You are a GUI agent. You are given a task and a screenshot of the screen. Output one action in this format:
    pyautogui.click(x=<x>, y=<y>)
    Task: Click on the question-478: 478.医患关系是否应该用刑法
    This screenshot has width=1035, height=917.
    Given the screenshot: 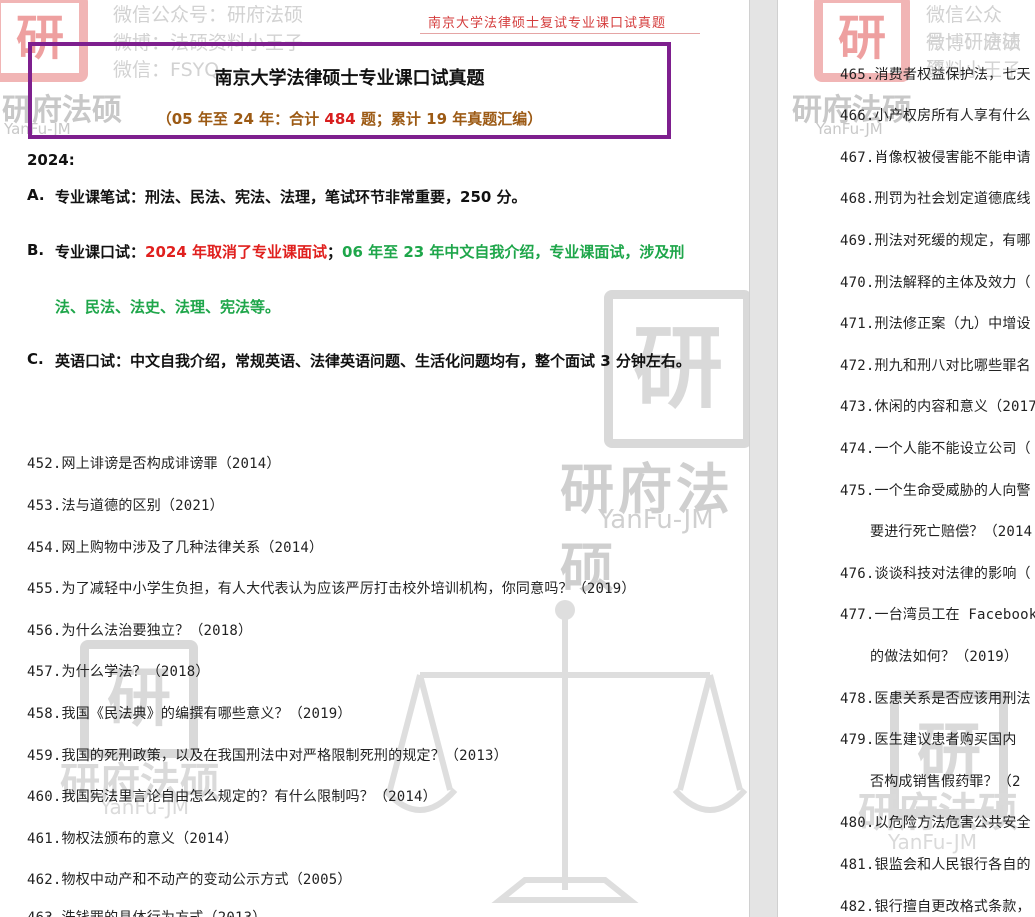 What is the action you would take?
    pyautogui.click(x=935, y=699)
    